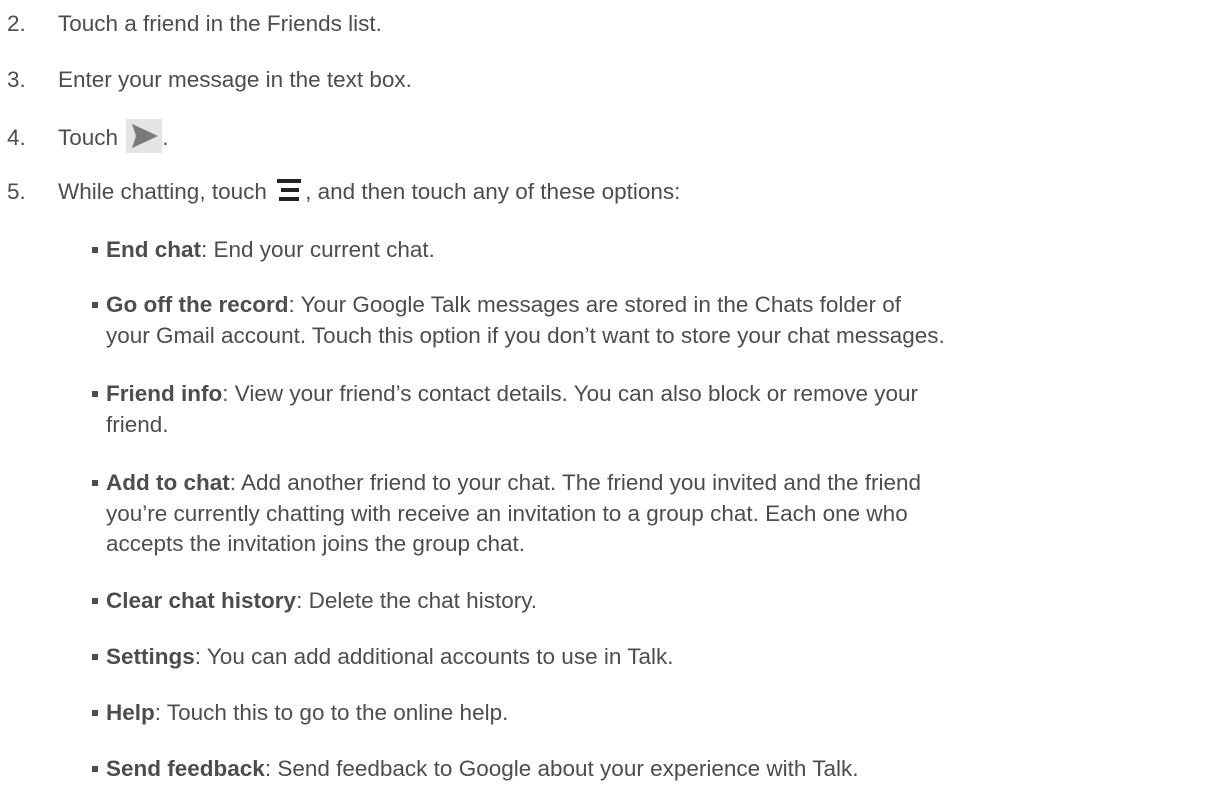 The height and width of the screenshot is (801, 1210). I want to click on step-2: 2. Touch a friend in the Friends list., so click(194, 24).